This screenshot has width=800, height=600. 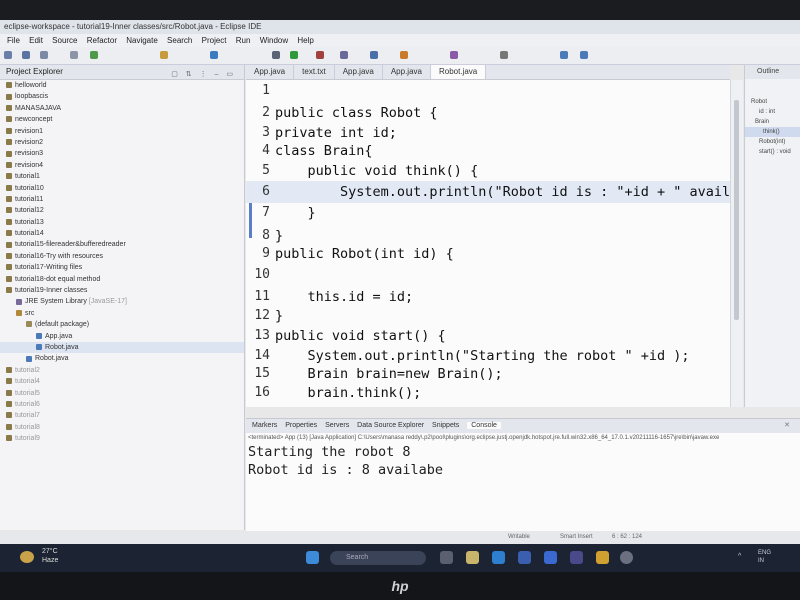 I want to click on editor-tab: text.txt, so click(x=314, y=72).